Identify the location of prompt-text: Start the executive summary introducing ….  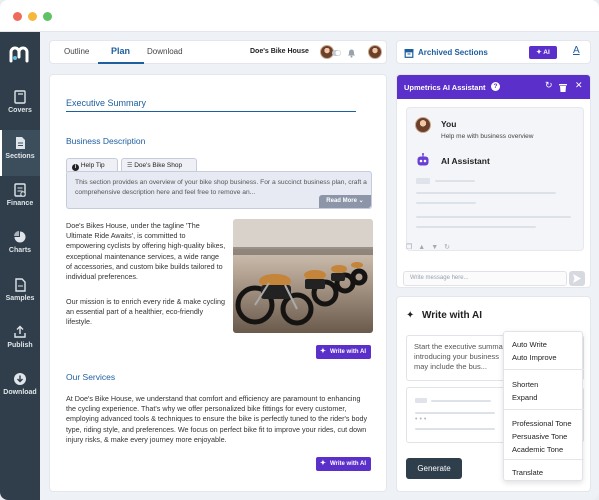
(462, 356).